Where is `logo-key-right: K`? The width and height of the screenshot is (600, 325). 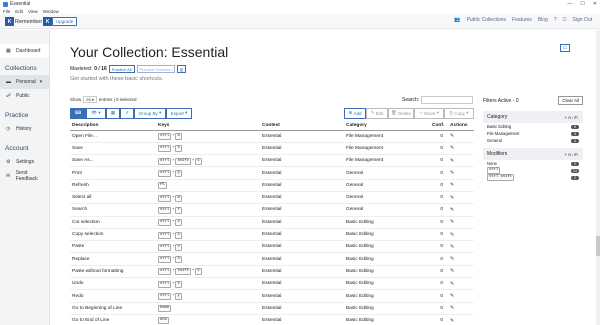 logo-key-right: K is located at coordinates (48, 21).